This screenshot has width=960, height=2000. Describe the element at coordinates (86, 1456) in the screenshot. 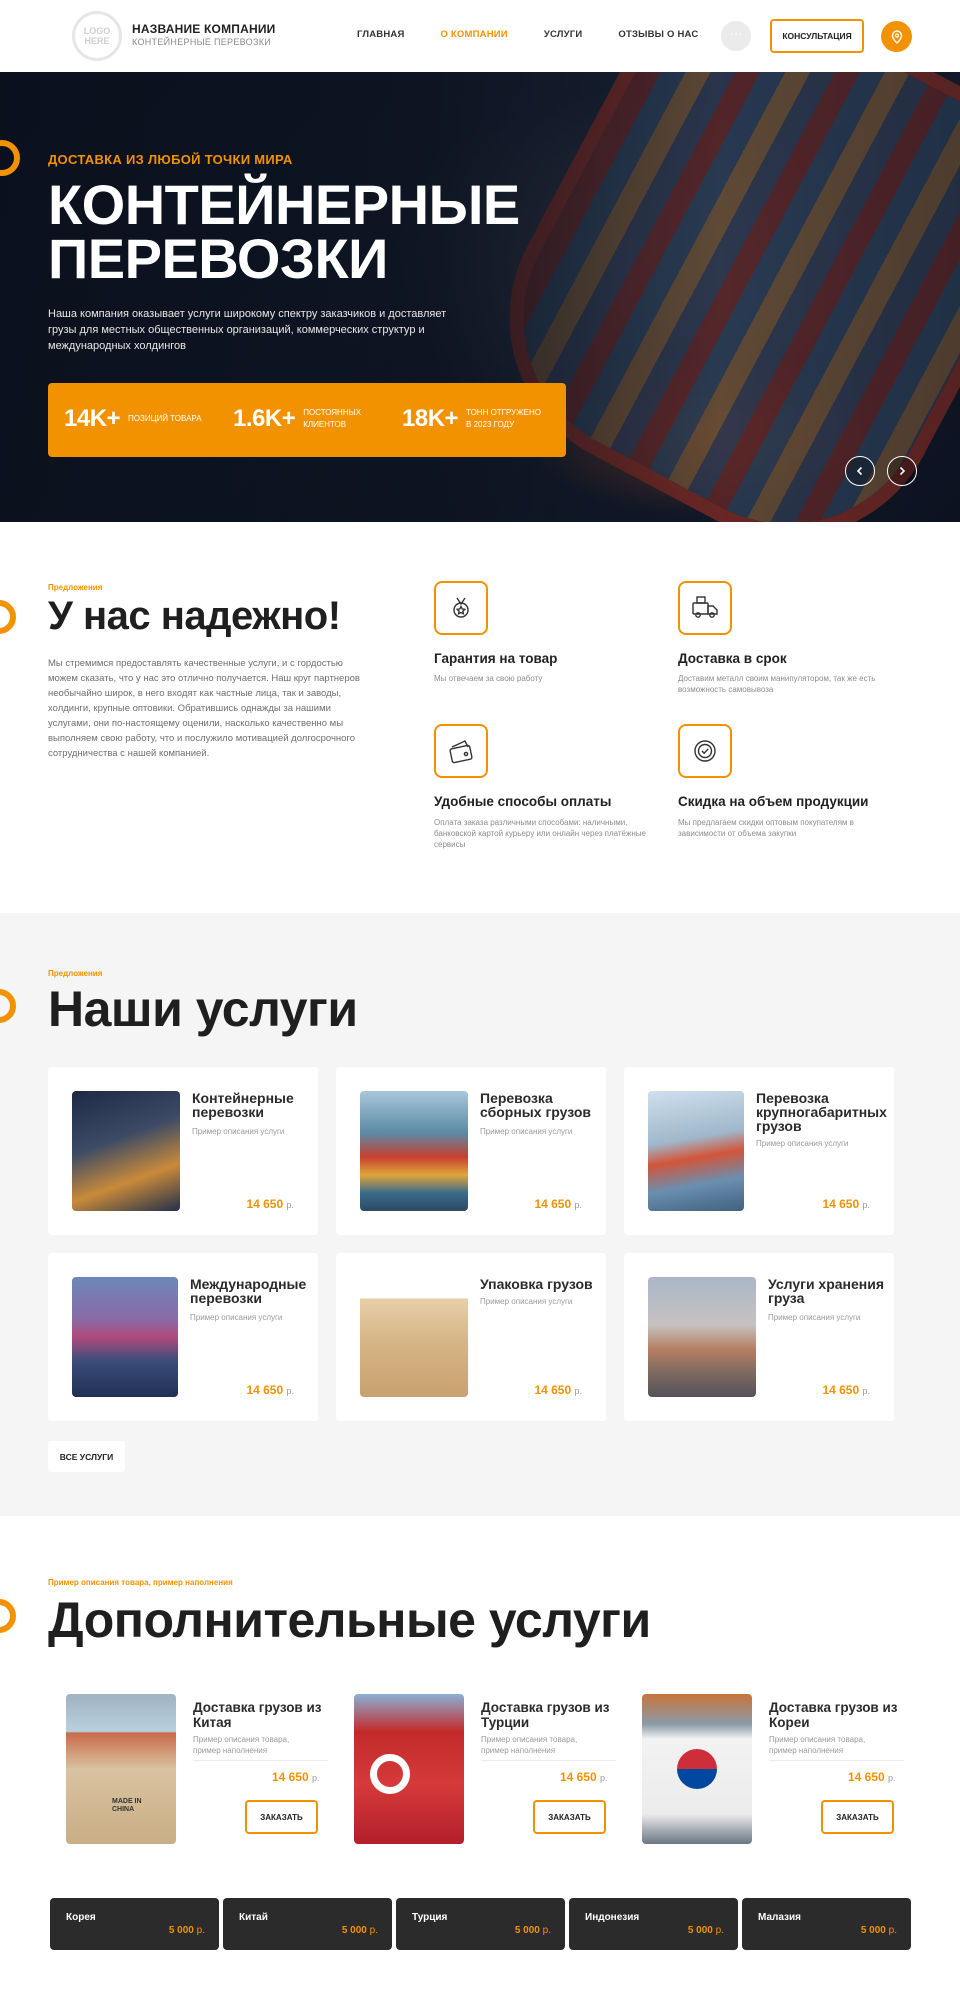

I see `all-services-button: ВСЕ УСЛУГИ` at that location.